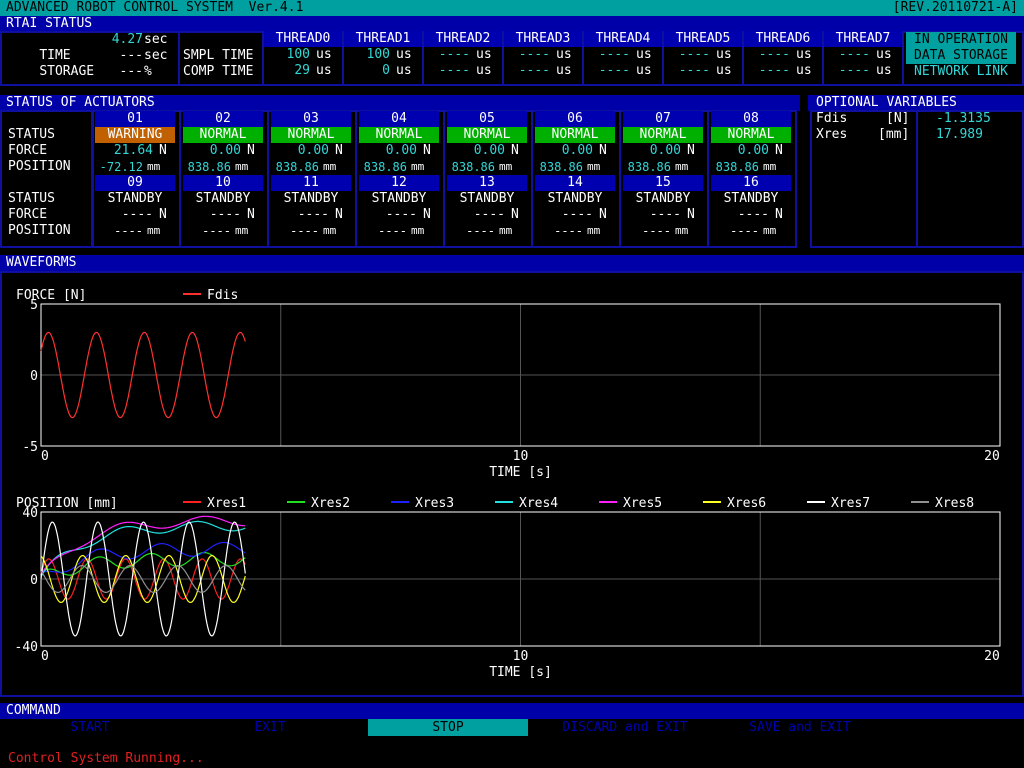  What do you see at coordinates (223, 183) in the screenshot?
I see `actuator-id: 10` at bounding box center [223, 183].